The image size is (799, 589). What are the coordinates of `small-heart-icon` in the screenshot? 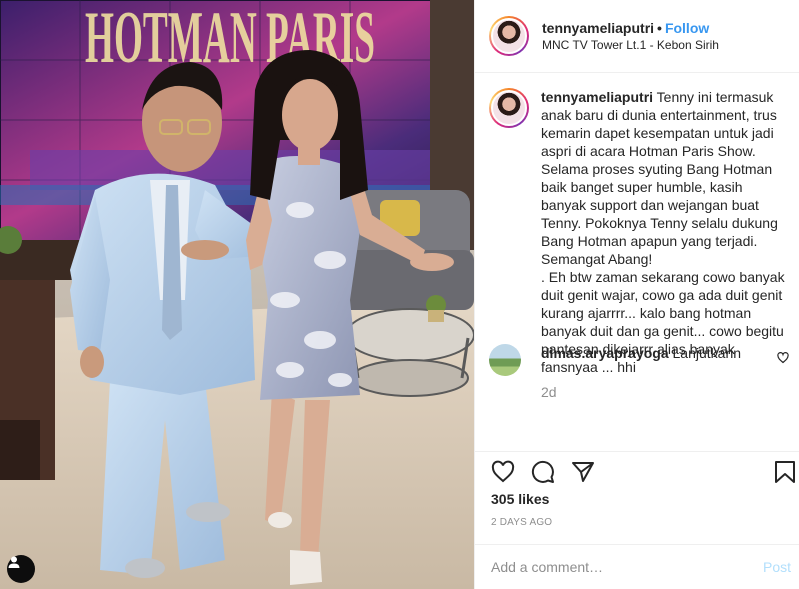 It's located at (783, 358).